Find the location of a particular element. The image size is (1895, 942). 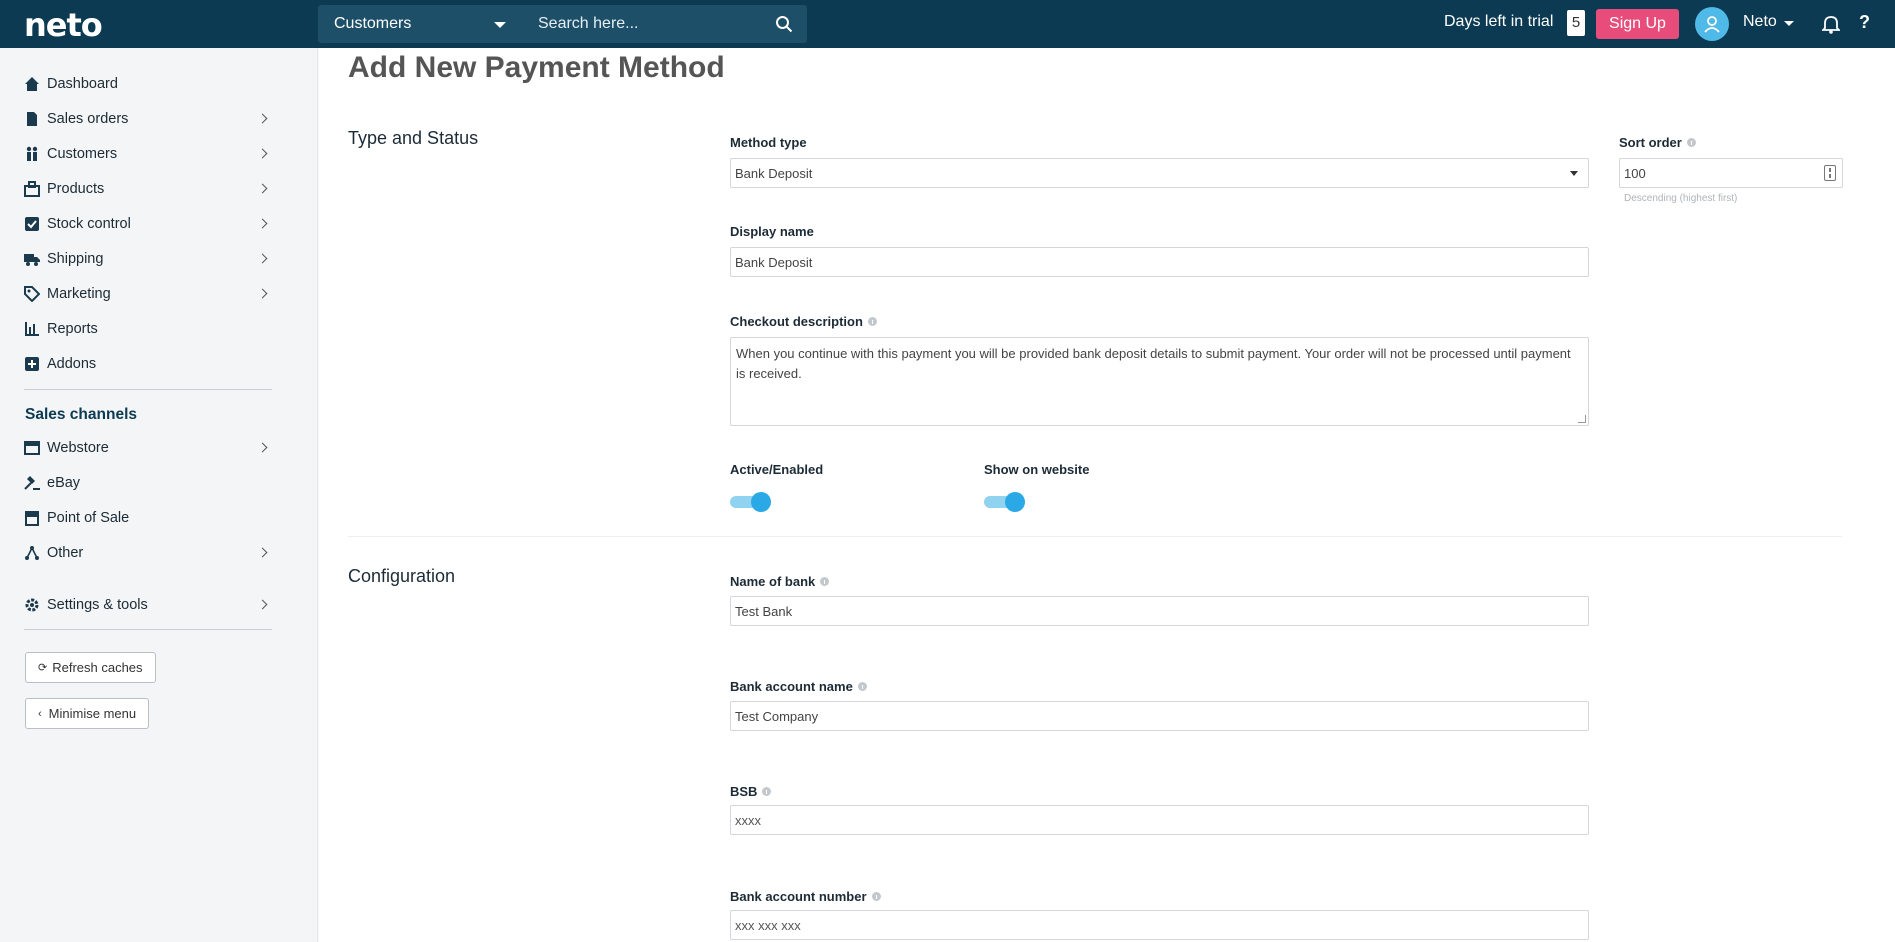

display-name-input: Bank Deposit is located at coordinates (1159, 262).